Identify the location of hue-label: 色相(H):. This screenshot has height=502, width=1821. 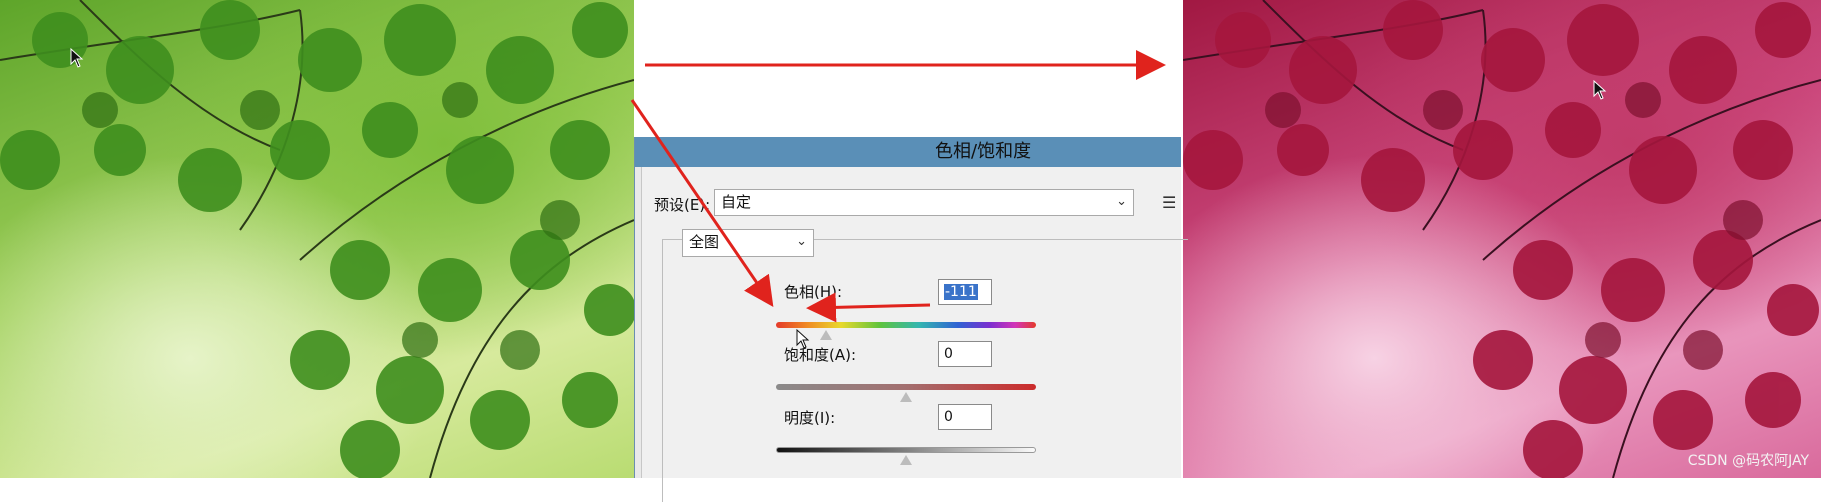
(813, 292).